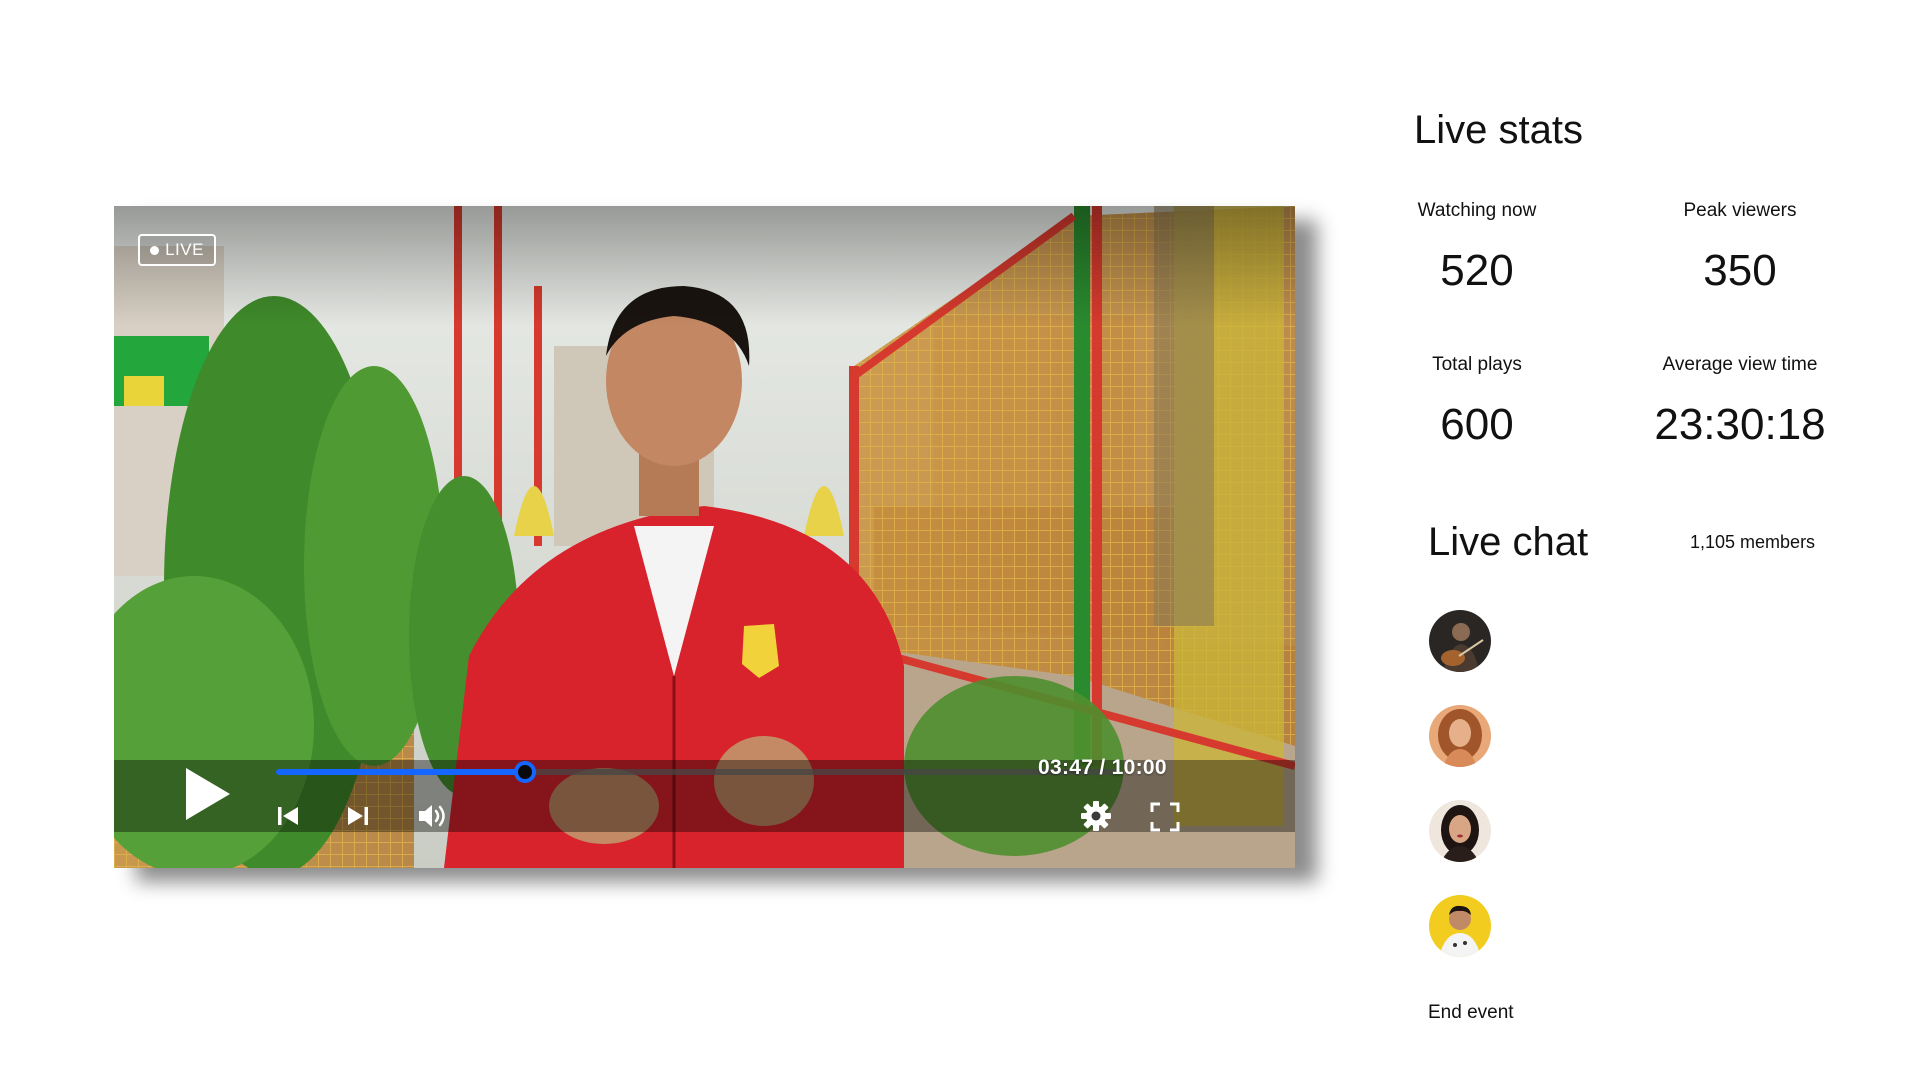 The height and width of the screenshot is (1080, 1920). What do you see at coordinates (1460, 736) in the screenshot?
I see `avatar-woman-curly-hair` at bounding box center [1460, 736].